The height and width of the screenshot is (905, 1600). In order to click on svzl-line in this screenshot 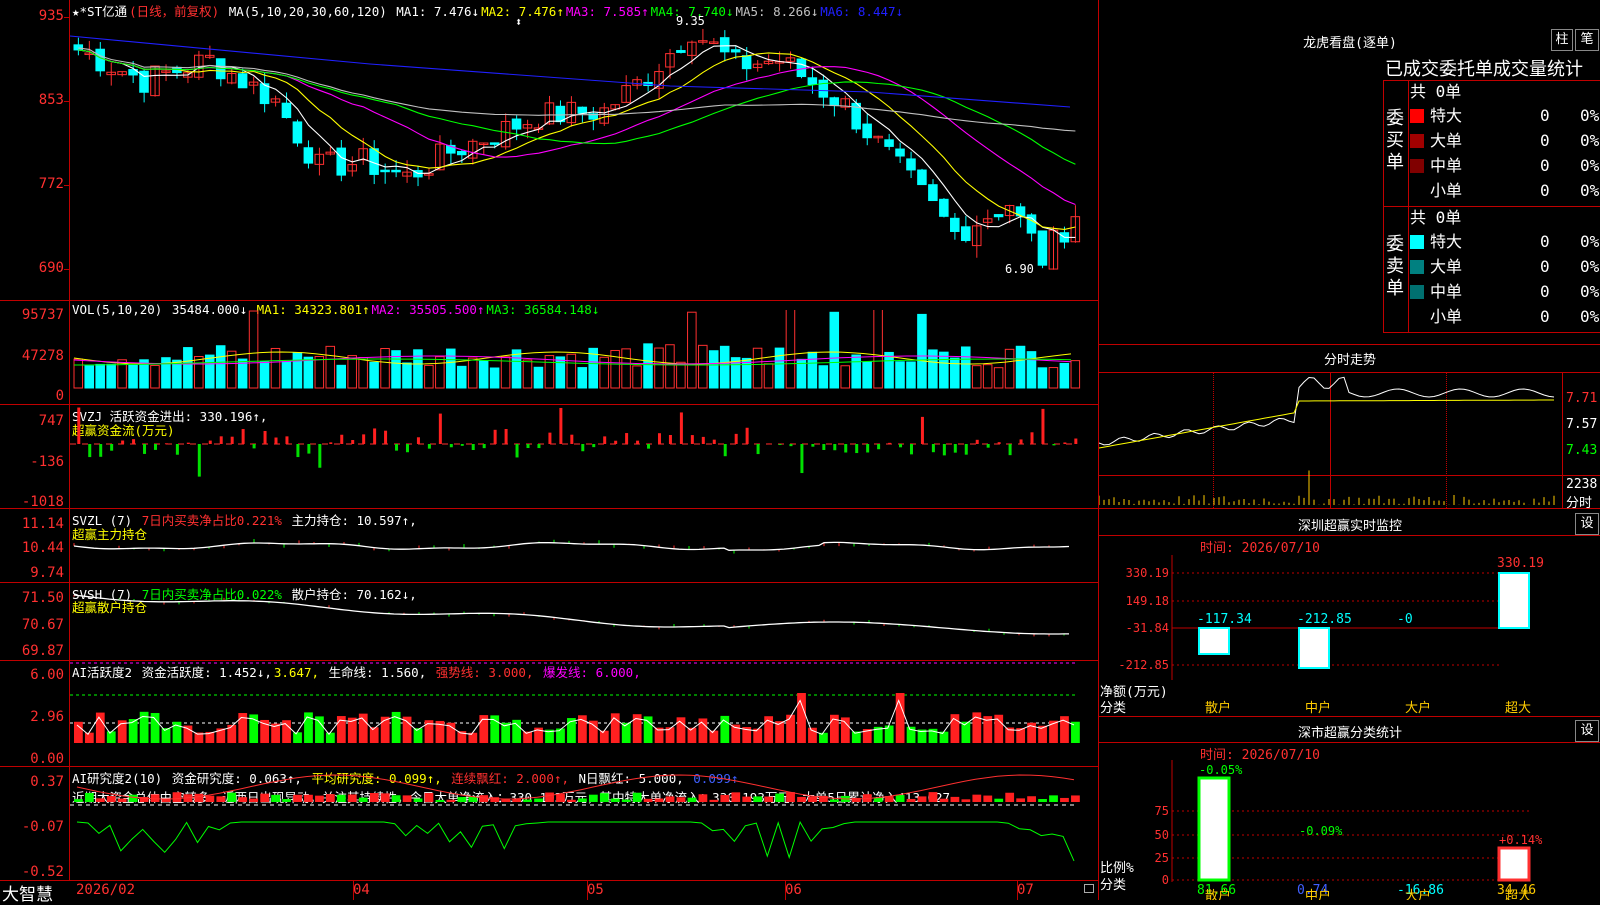, I will do `click(584, 545)`.